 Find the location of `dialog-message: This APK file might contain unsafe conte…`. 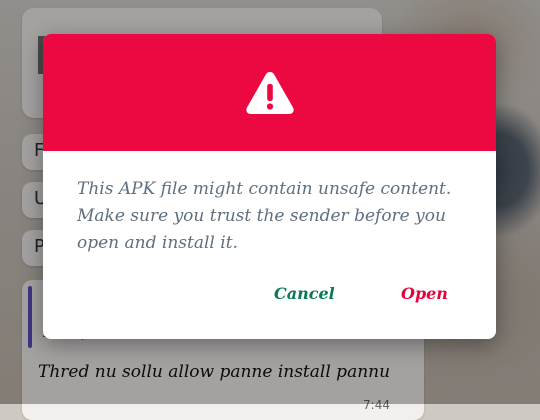

dialog-message: This APK file might contain unsafe conte… is located at coordinates (264, 216).